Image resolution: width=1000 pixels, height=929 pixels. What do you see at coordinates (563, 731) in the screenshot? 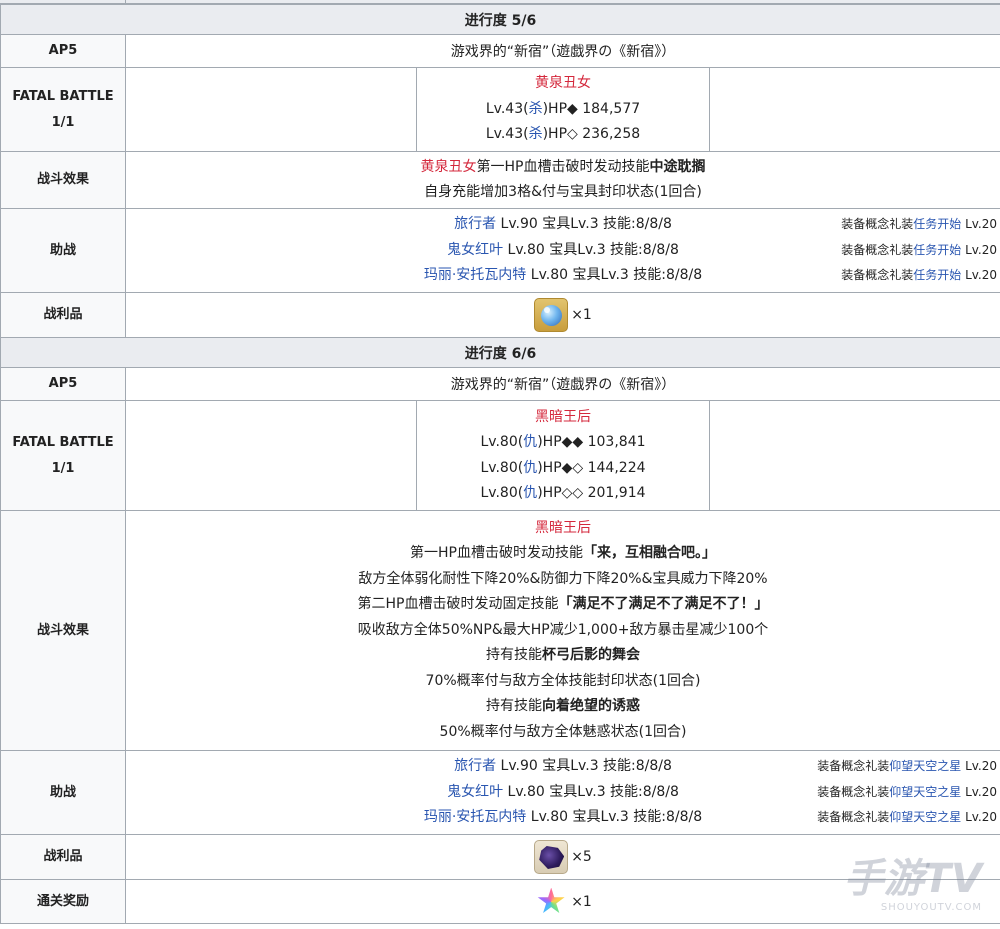
I see `effect-line: 50%概率付与敌方全体魅惑状态(1回合)` at bounding box center [563, 731].